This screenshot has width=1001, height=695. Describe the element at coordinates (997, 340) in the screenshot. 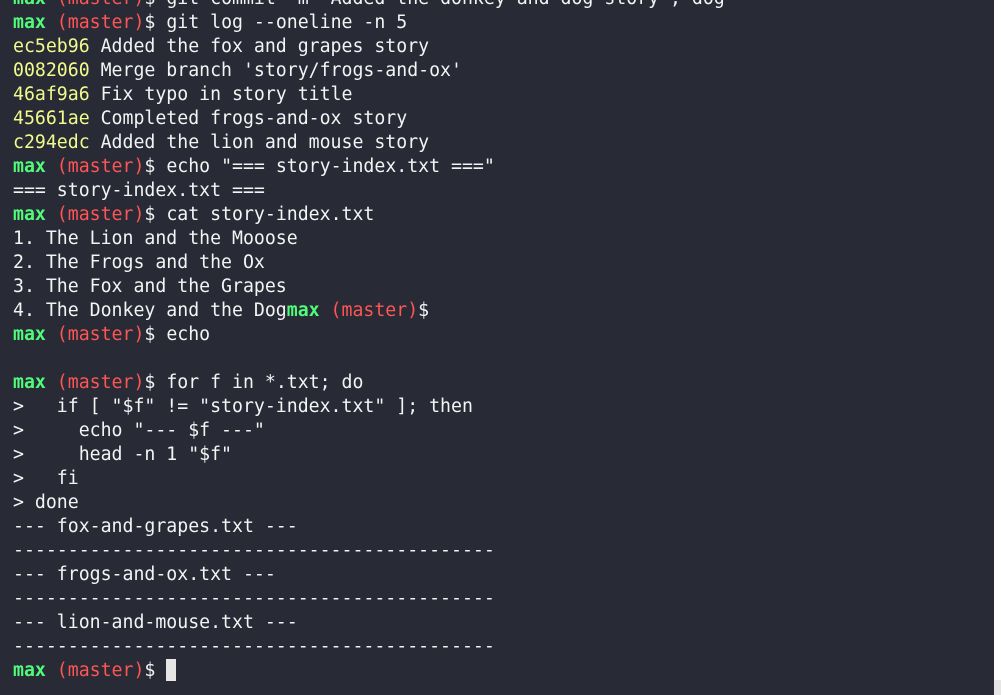

I see `scrollbar-thumb` at that location.